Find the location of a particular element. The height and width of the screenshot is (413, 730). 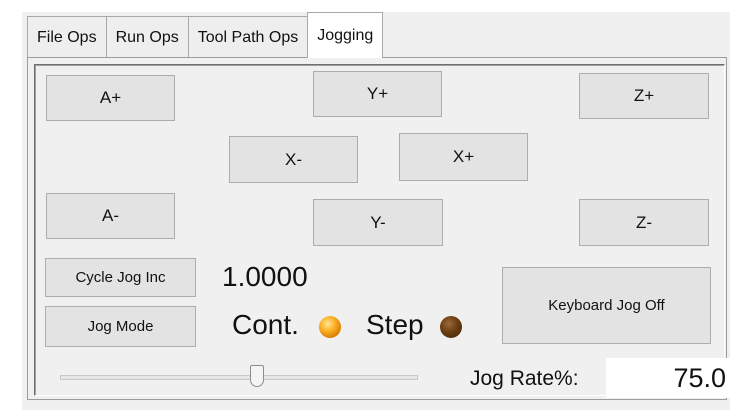

tab-tool-path-ops: Tool Path Ops is located at coordinates (248, 37).